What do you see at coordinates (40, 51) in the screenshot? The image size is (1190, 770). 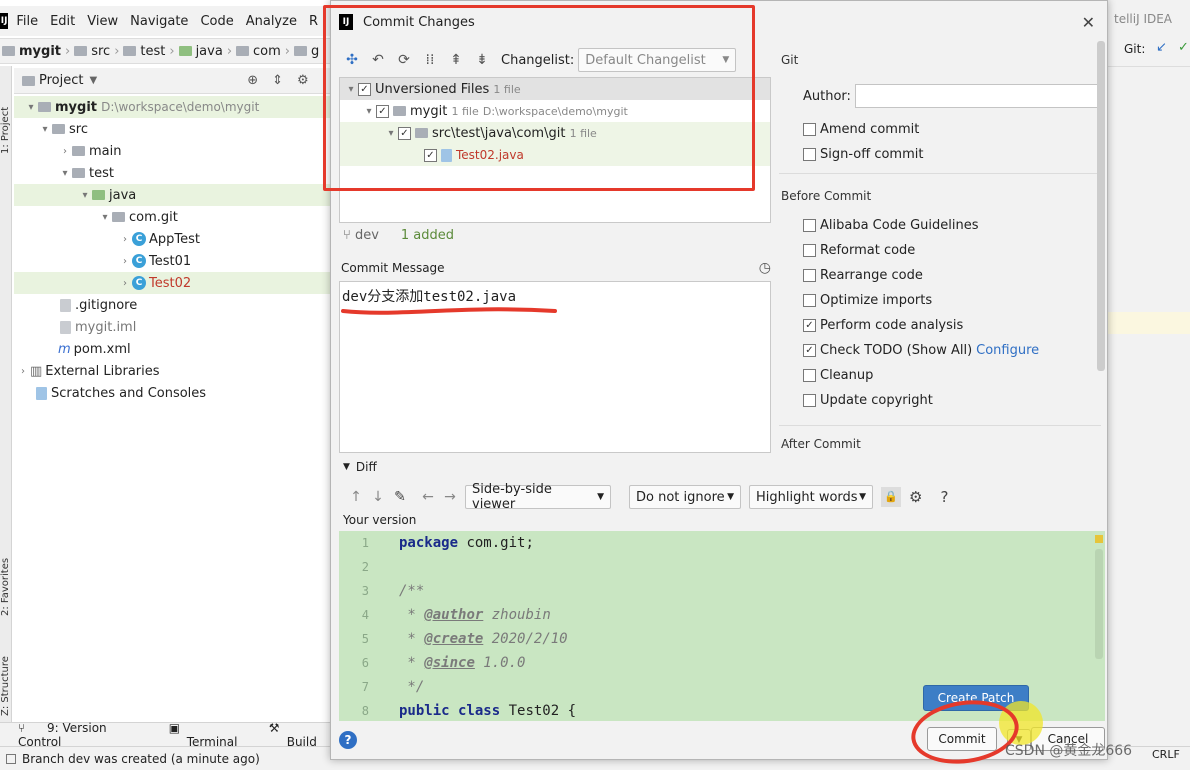 I see `breadcrumb-item: mygit` at bounding box center [40, 51].